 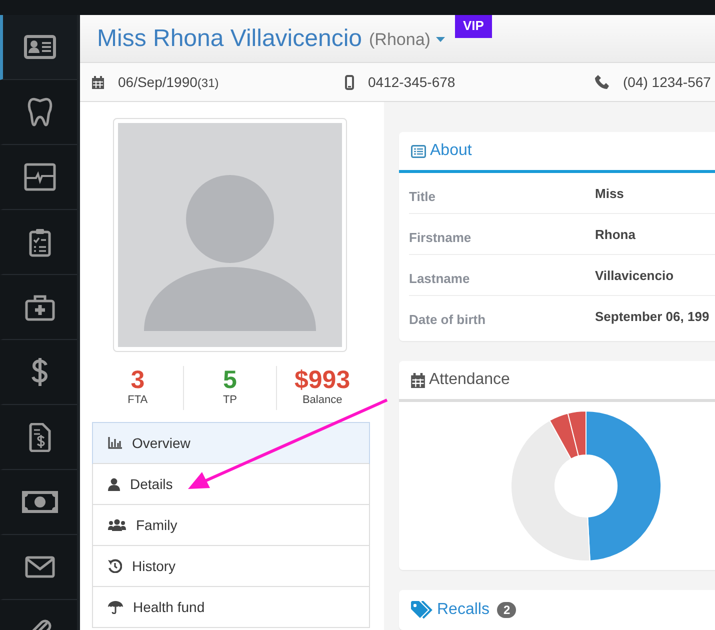 I want to click on info-text: 0412-345-678, so click(x=412, y=82).